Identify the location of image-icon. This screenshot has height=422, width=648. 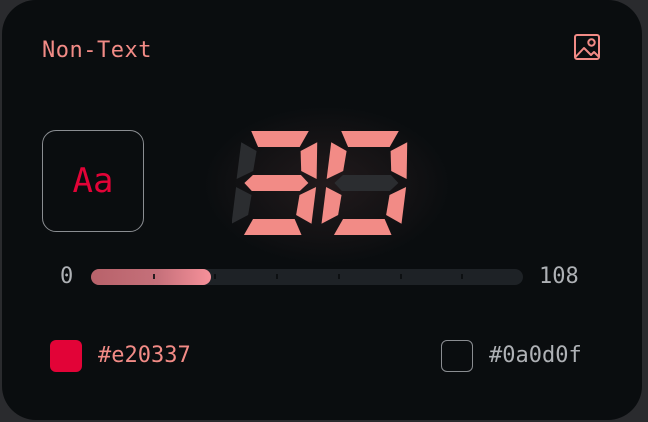
(587, 47).